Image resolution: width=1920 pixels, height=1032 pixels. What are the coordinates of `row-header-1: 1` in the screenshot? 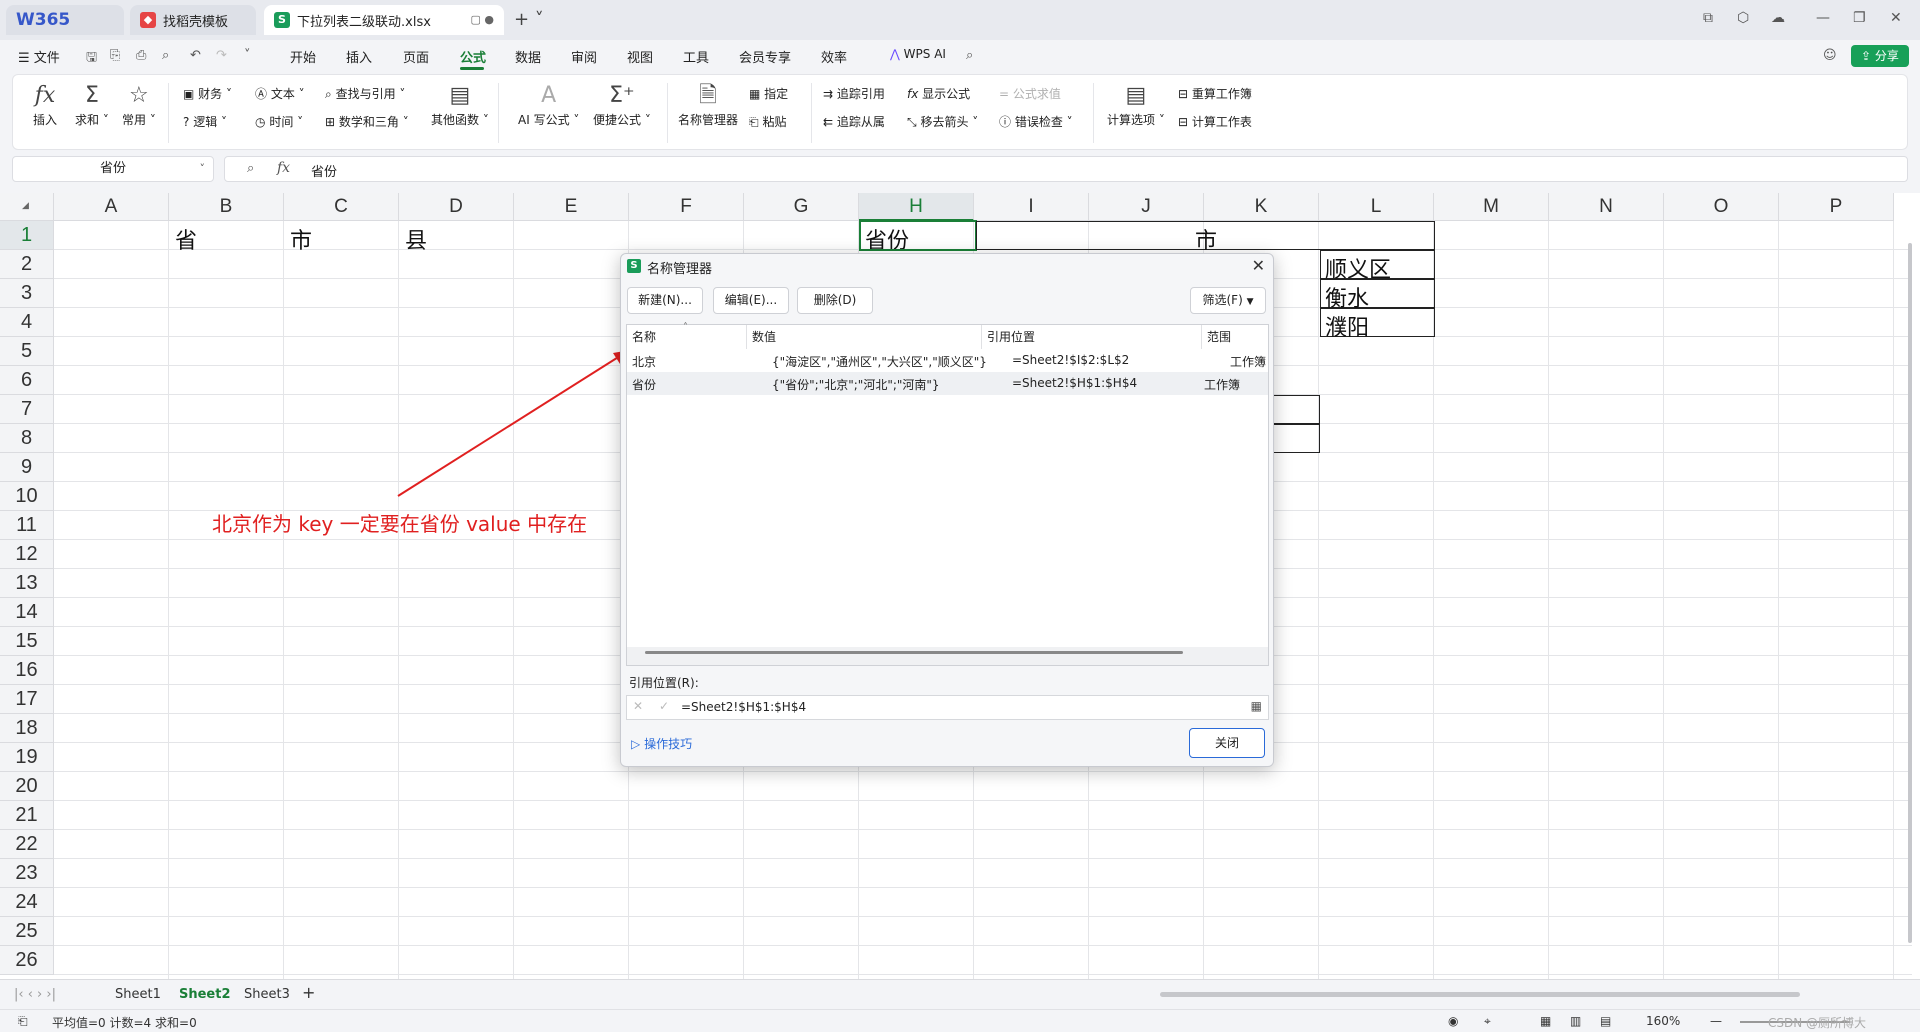 It's located at (27, 235).